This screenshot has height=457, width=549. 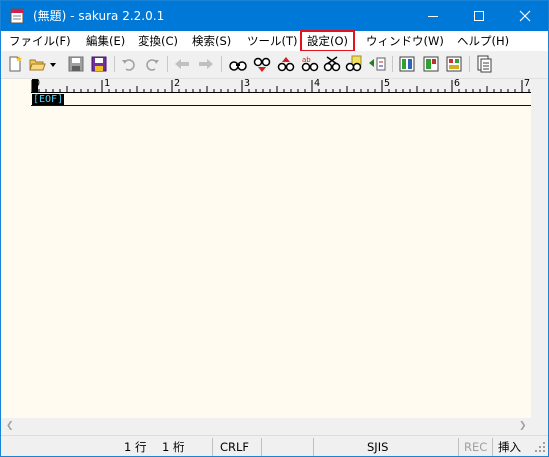 I want to click on column-ruler: 0 1 2 3 4 5 6 7, so click(x=281, y=85).